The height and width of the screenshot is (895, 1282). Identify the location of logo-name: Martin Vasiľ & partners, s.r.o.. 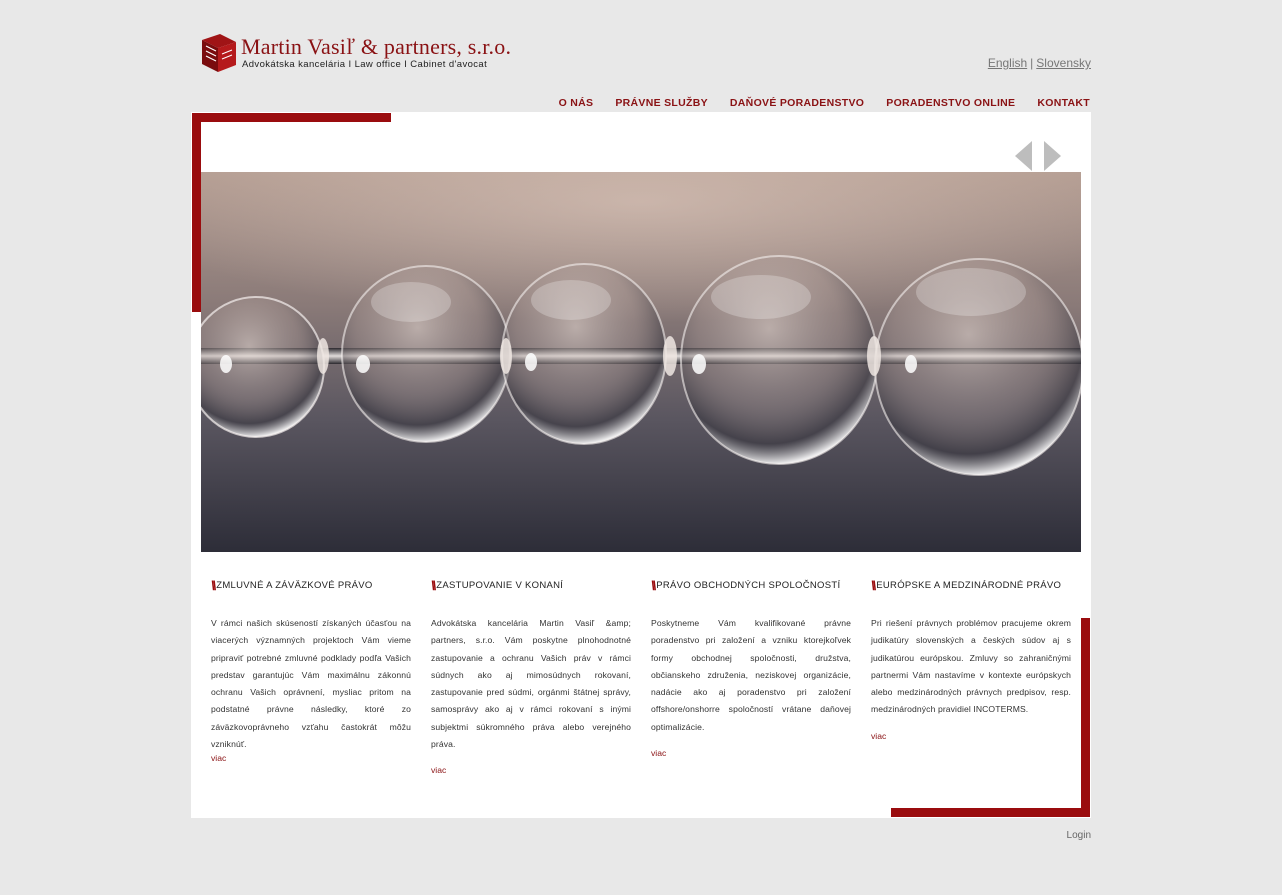
(376, 46).